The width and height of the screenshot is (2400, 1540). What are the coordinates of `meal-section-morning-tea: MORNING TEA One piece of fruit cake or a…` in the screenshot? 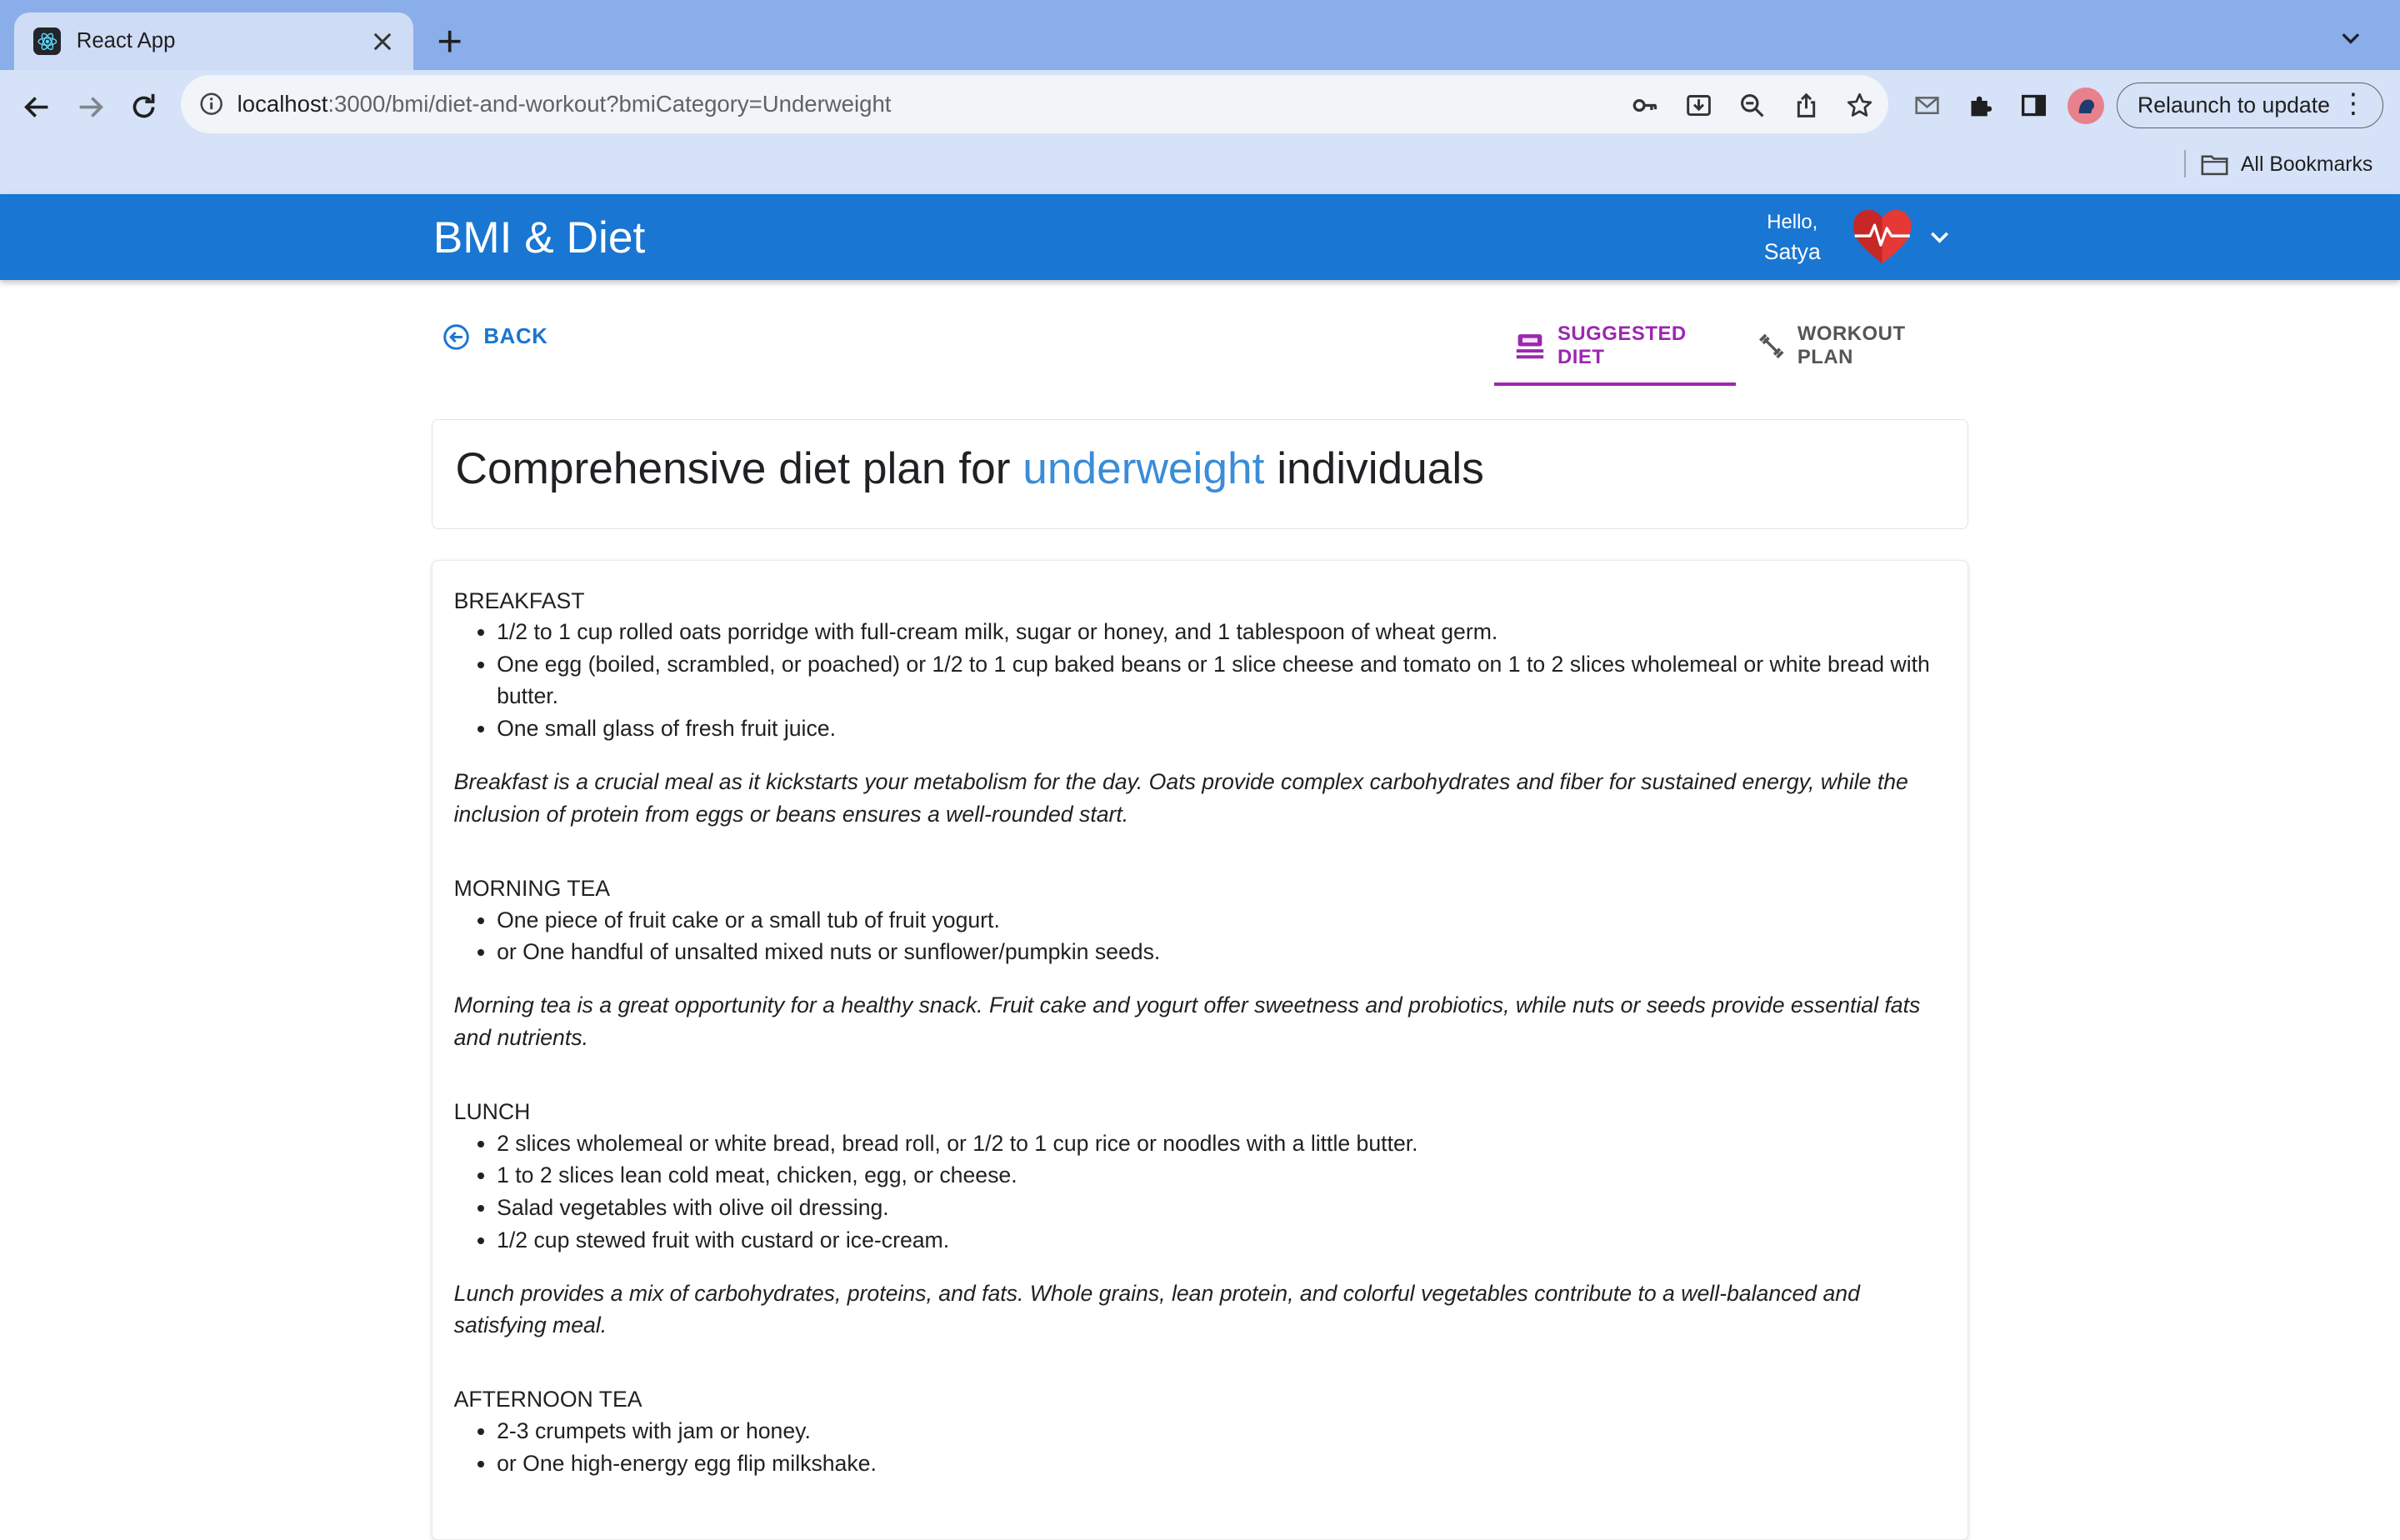 It's located at (1200, 964).